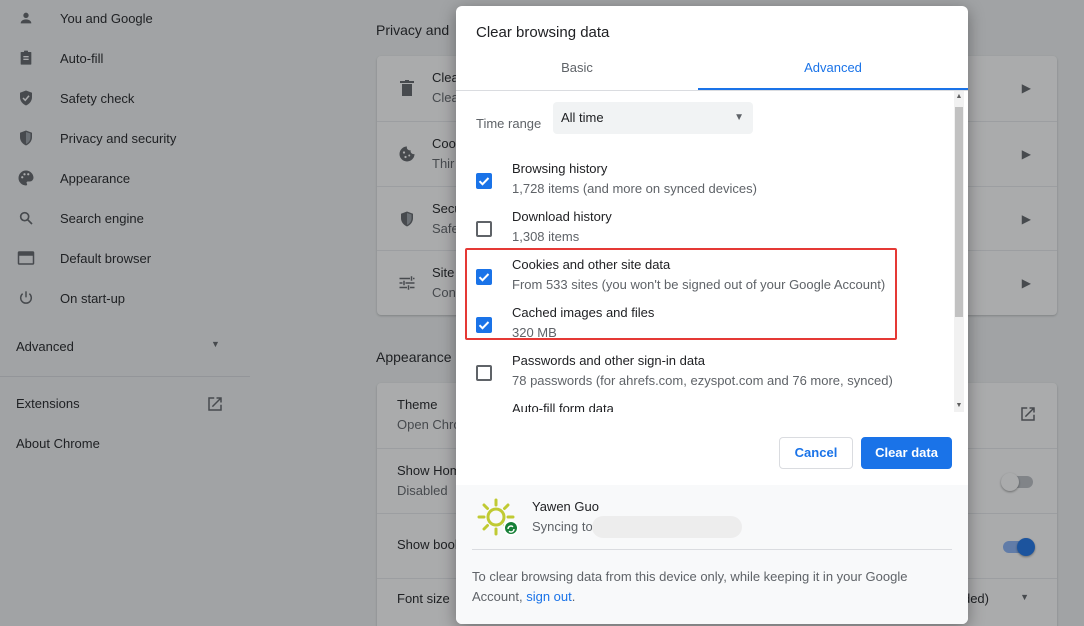 The image size is (1084, 626). What do you see at coordinates (667, 527) in the screenshot?
I see `redacted-email` at bounding box center [667, 527].